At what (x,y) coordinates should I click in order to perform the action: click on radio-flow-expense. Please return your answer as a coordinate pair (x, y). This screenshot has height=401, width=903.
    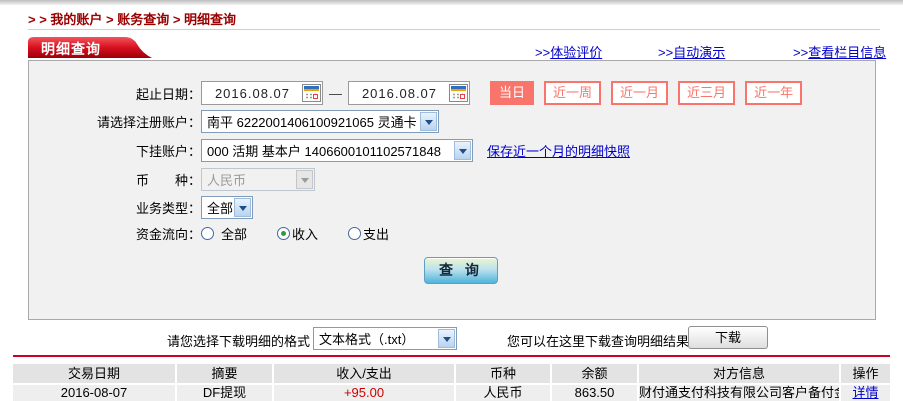
    Looking at the image, I should click on (355, 233).